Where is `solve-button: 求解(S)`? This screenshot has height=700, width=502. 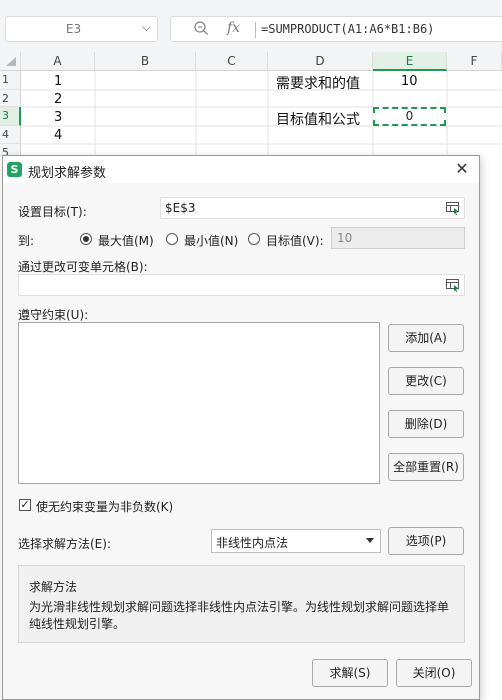 solve-button: 求解(S) is located at coordinates (350, 673).